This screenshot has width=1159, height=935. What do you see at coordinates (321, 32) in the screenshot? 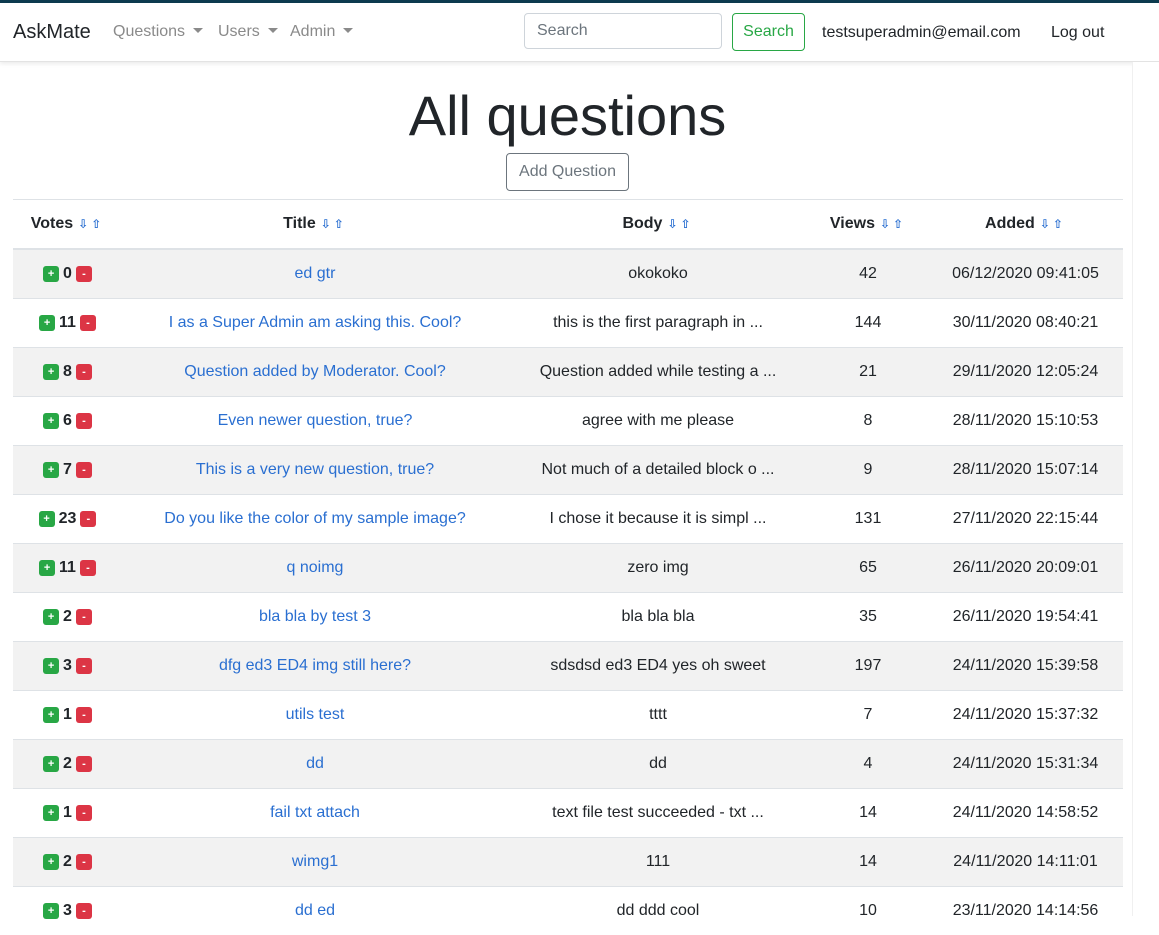
I see `nav-menu-admin: Admin` at bounding box center [321, 32].